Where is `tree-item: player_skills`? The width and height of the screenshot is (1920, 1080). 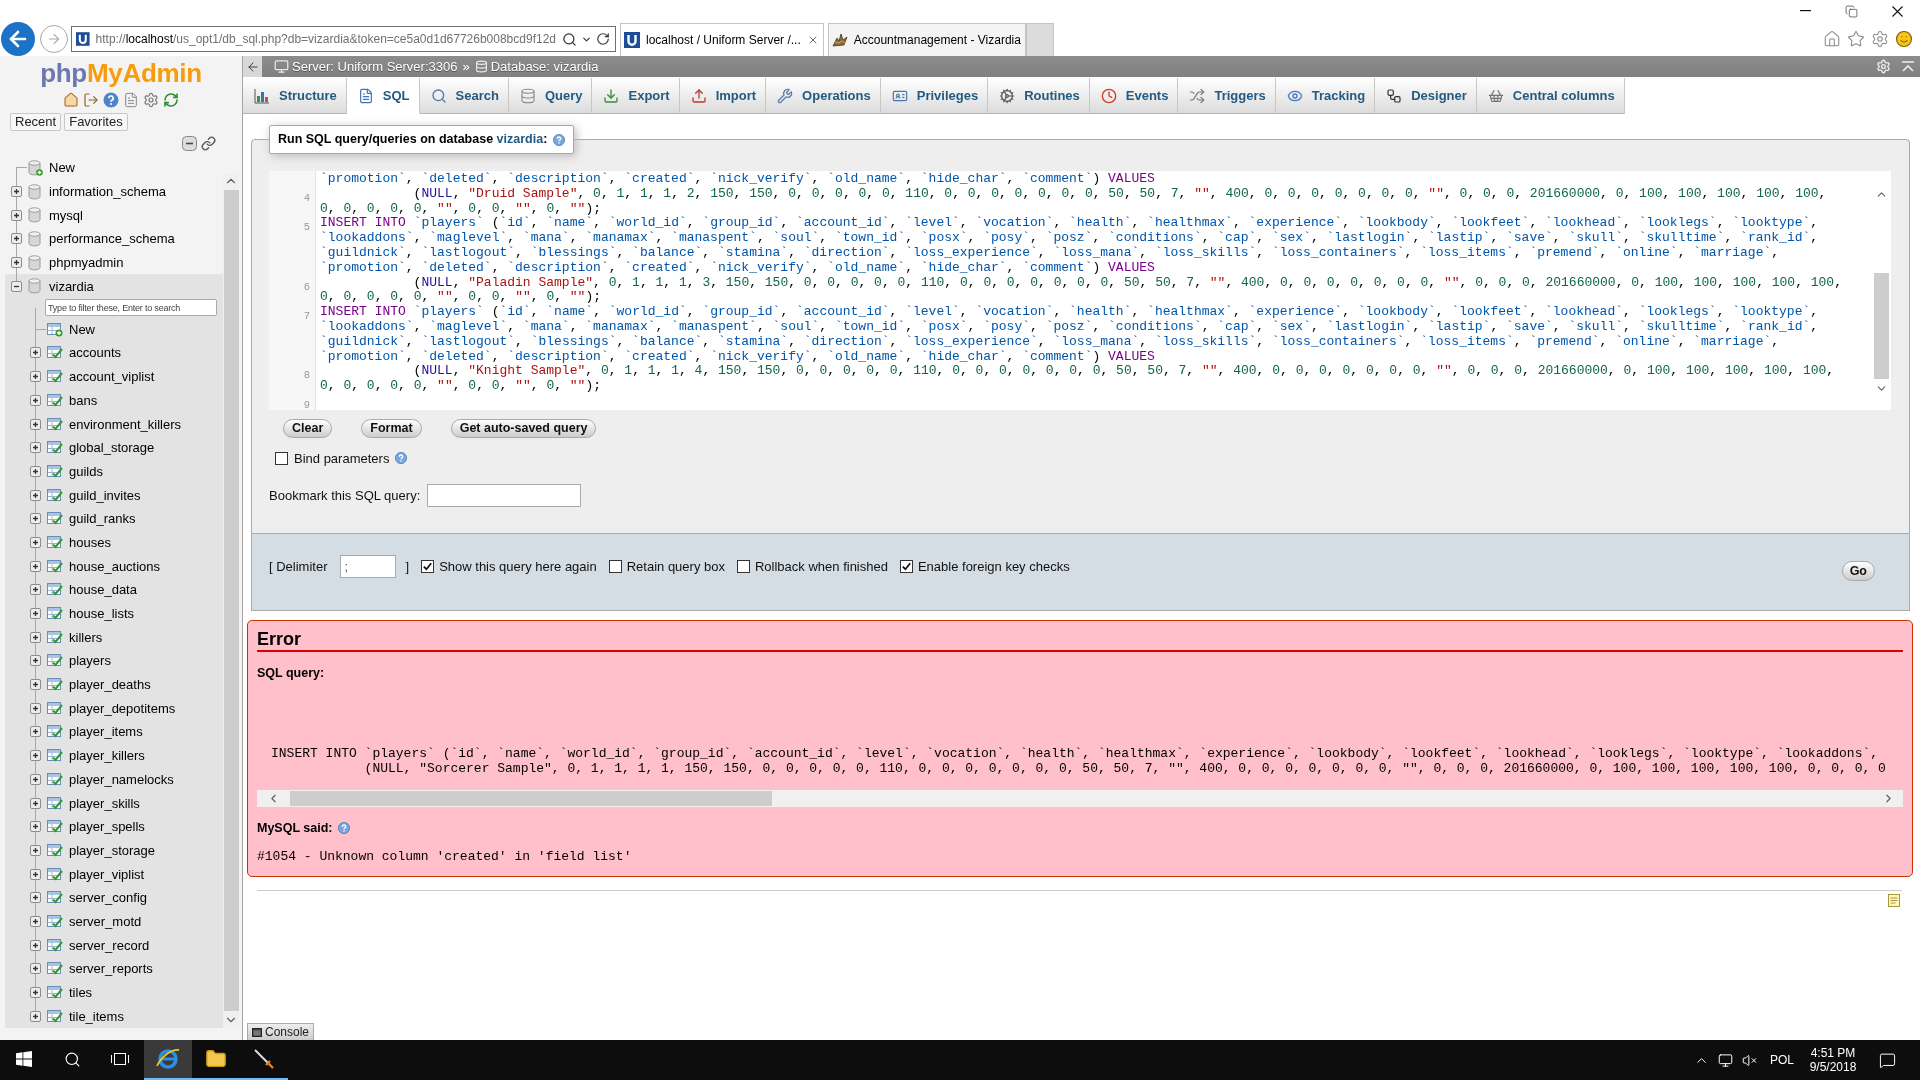 tree-item: player_skills is located at coordinates (104, 803).